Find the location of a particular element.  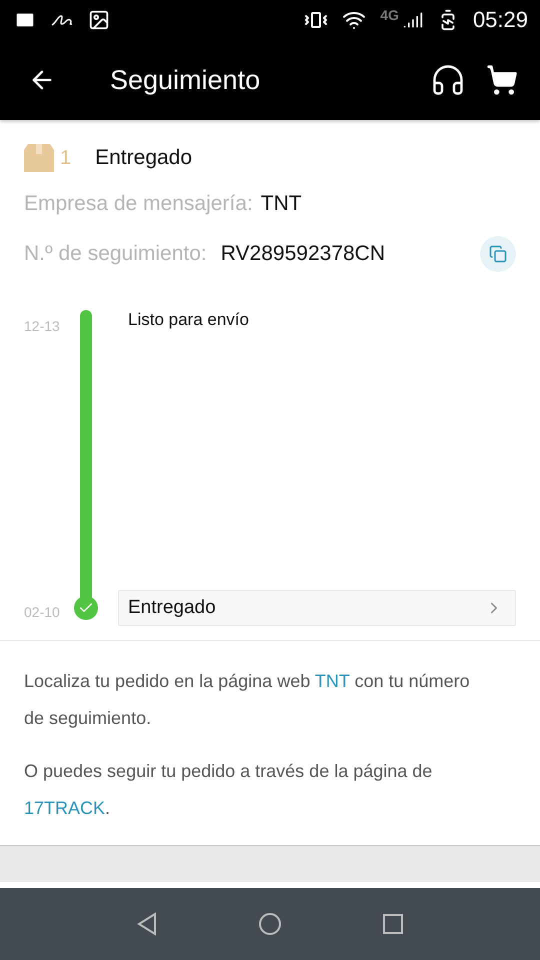

copy-button is located at coordinates (498, 254).